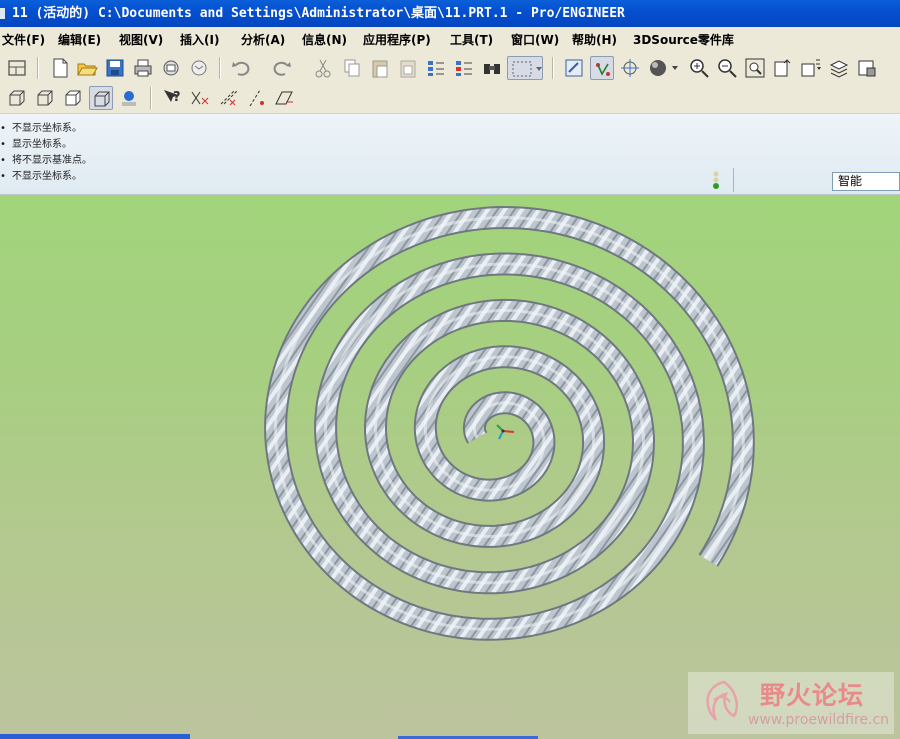 The image size is (900, 739). What do you see at coordinates (866, 181) in the screenshot?
I see `selection-filter-select: 智能` at bounding box center [866, 181].